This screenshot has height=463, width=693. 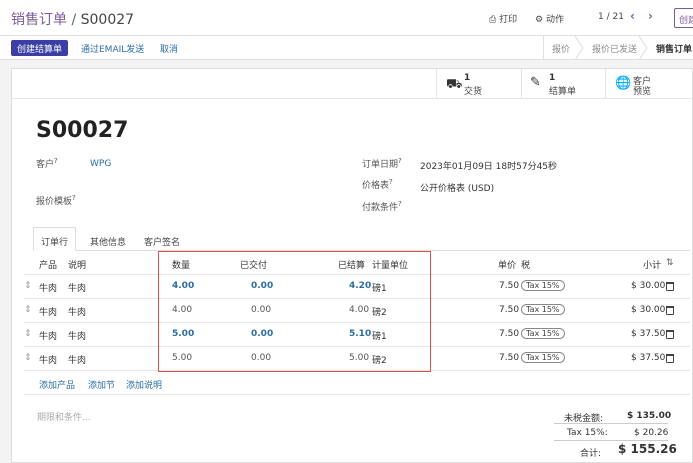 What do you see at coordinates (552, 78) in the screenshot?
I see `invoice-count: 1` at bounding box center [552, 78].